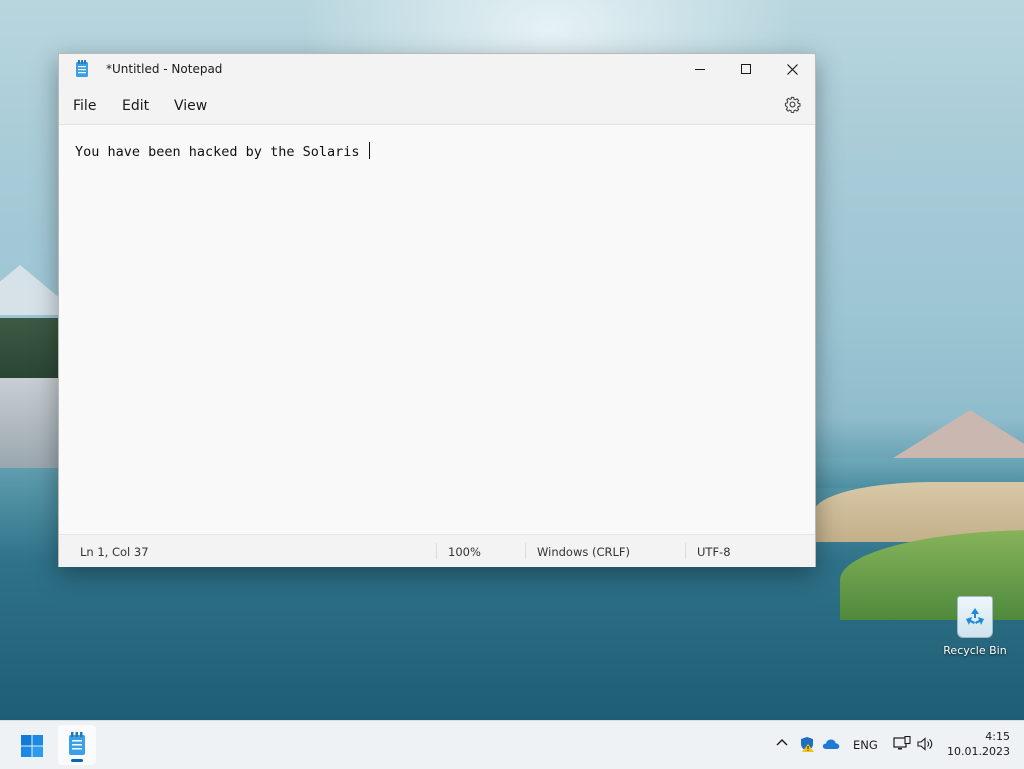 The height and width of the screenshot is (769, 1024). What do you see at coordinates (957, 435) in the screenshot?
I see `wallpaper-mountain-right` at bounding box center [957, 435].